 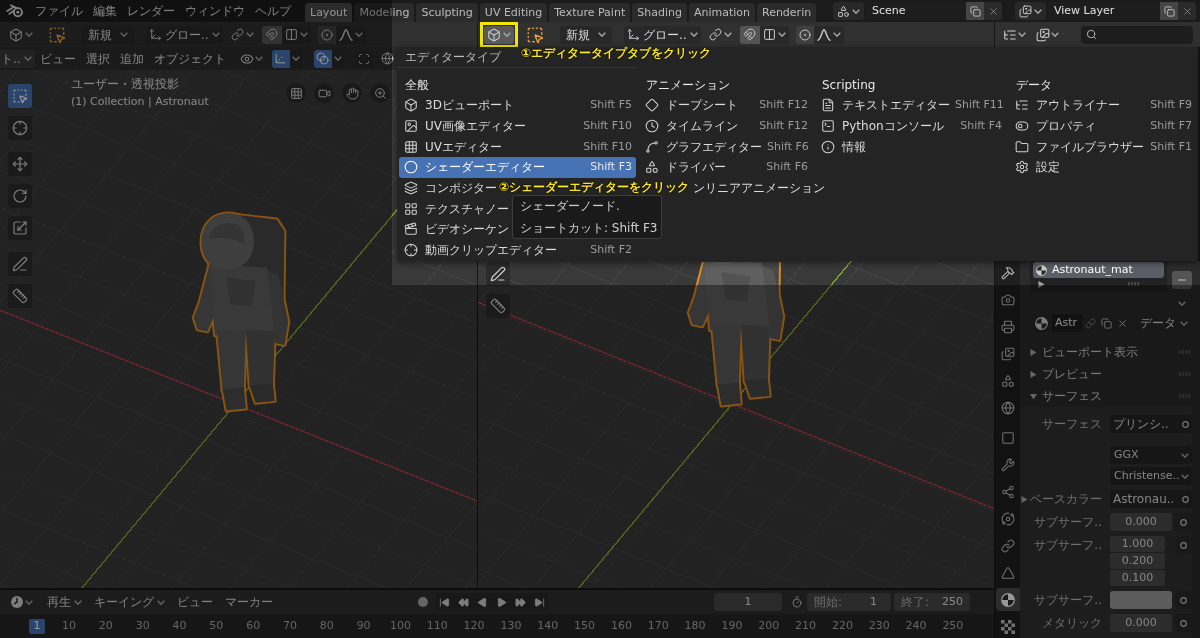 What do you see at coordinates (64, 602) in the screenshot?
I see `menu-button: 再生` at bounding box center [64, 602].